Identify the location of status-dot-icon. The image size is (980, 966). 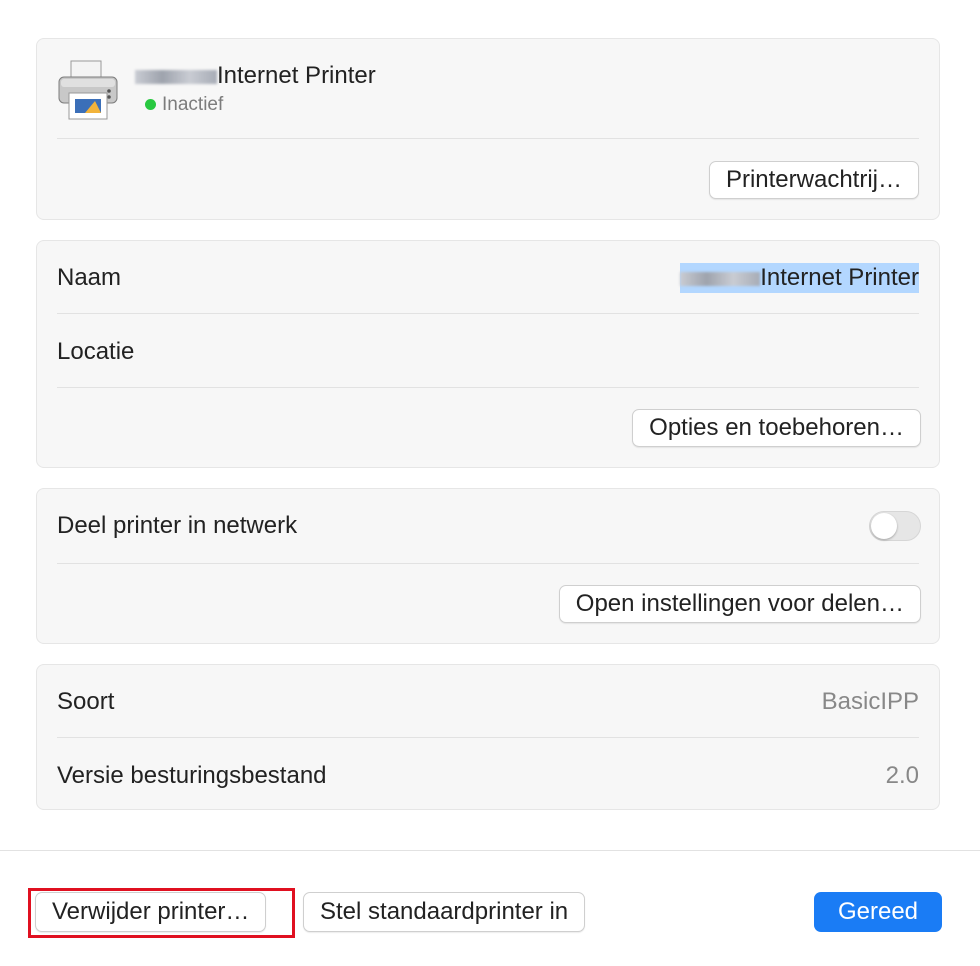
(150, 105).